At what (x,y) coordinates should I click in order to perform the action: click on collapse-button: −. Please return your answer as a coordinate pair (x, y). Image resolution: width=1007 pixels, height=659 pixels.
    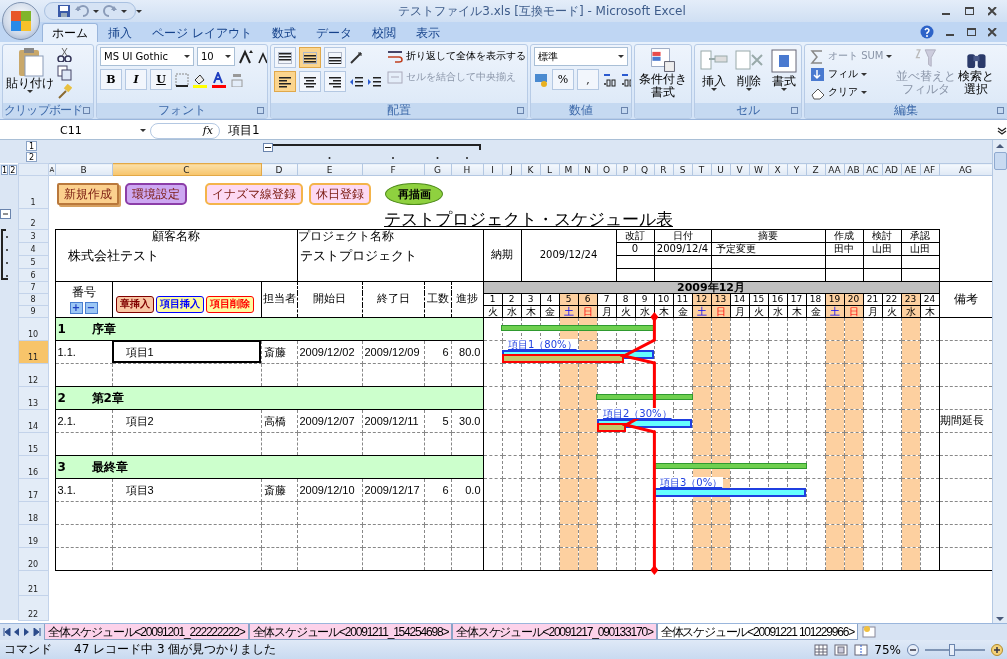
    Looking at the image, I should click on (91, 307).